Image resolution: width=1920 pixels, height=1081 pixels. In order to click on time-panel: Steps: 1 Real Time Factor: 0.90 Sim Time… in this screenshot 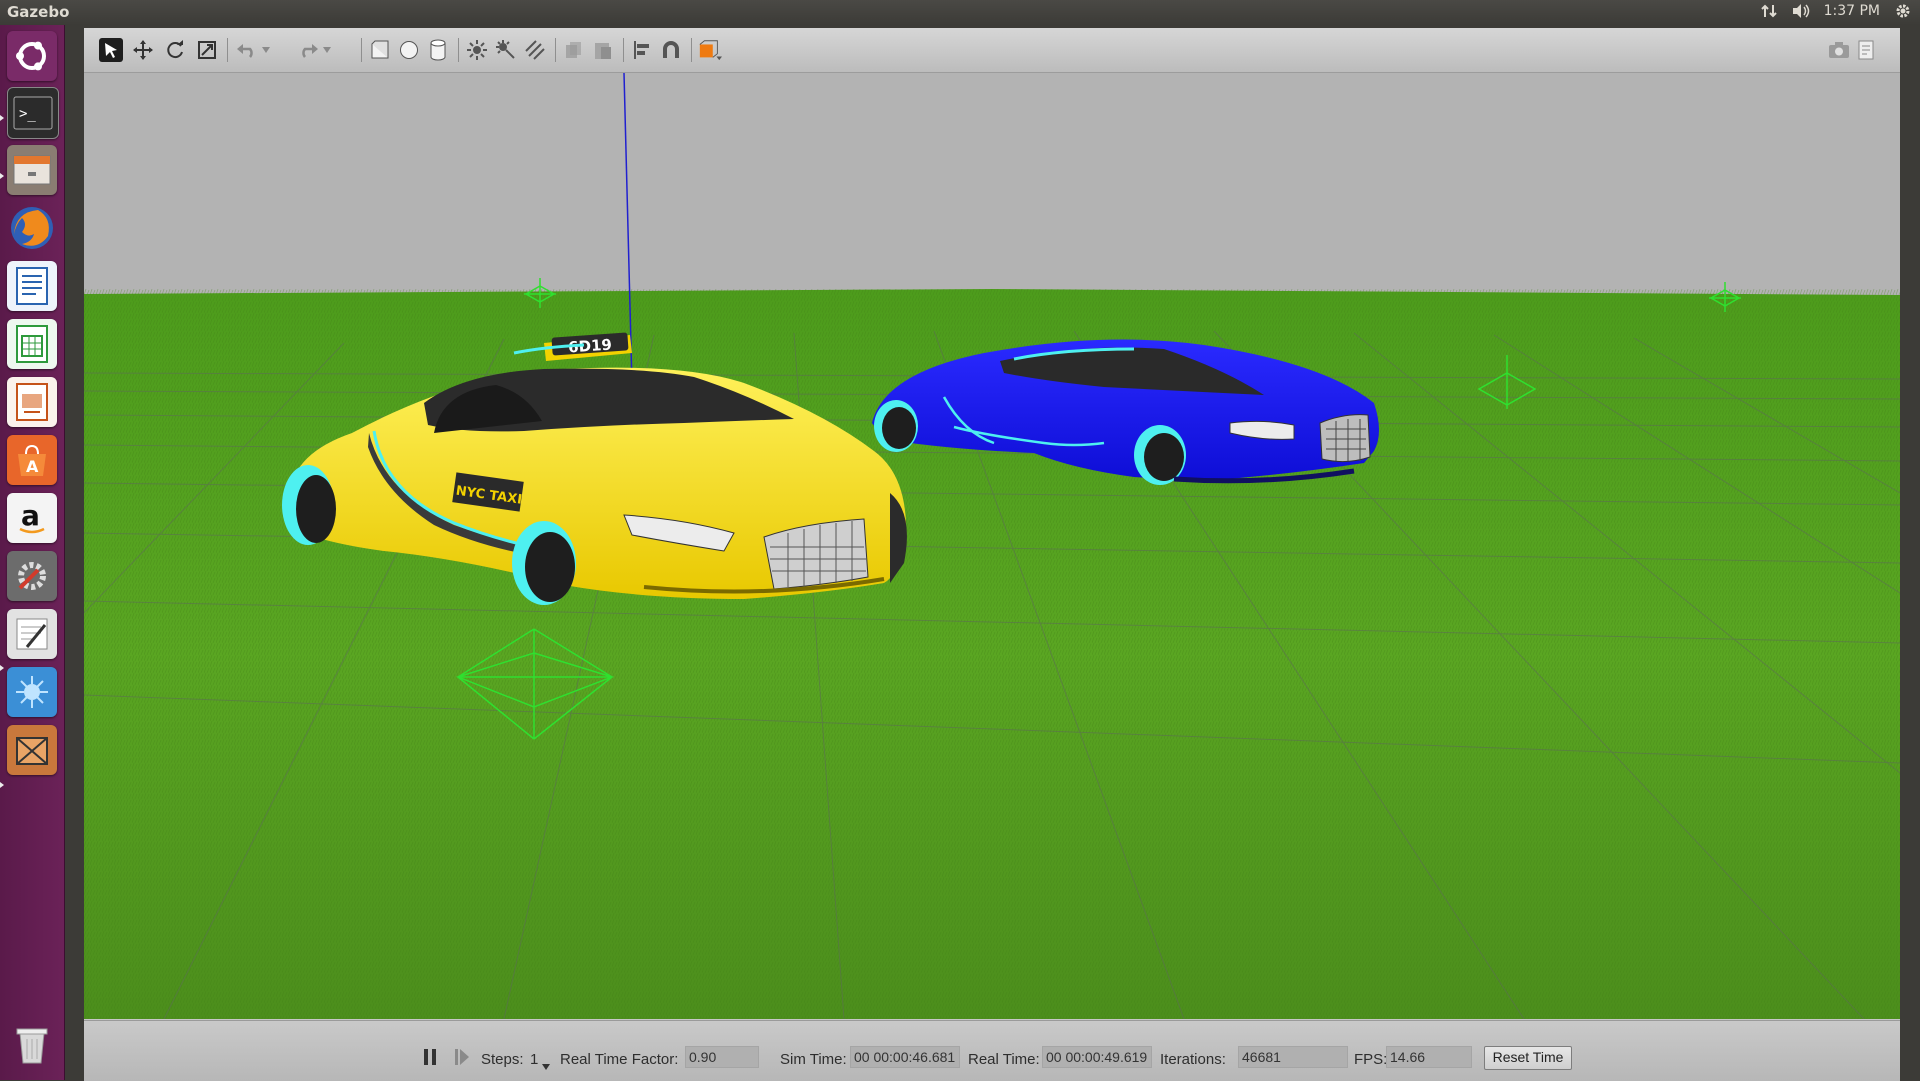, I will do `click(992, 1050)`.